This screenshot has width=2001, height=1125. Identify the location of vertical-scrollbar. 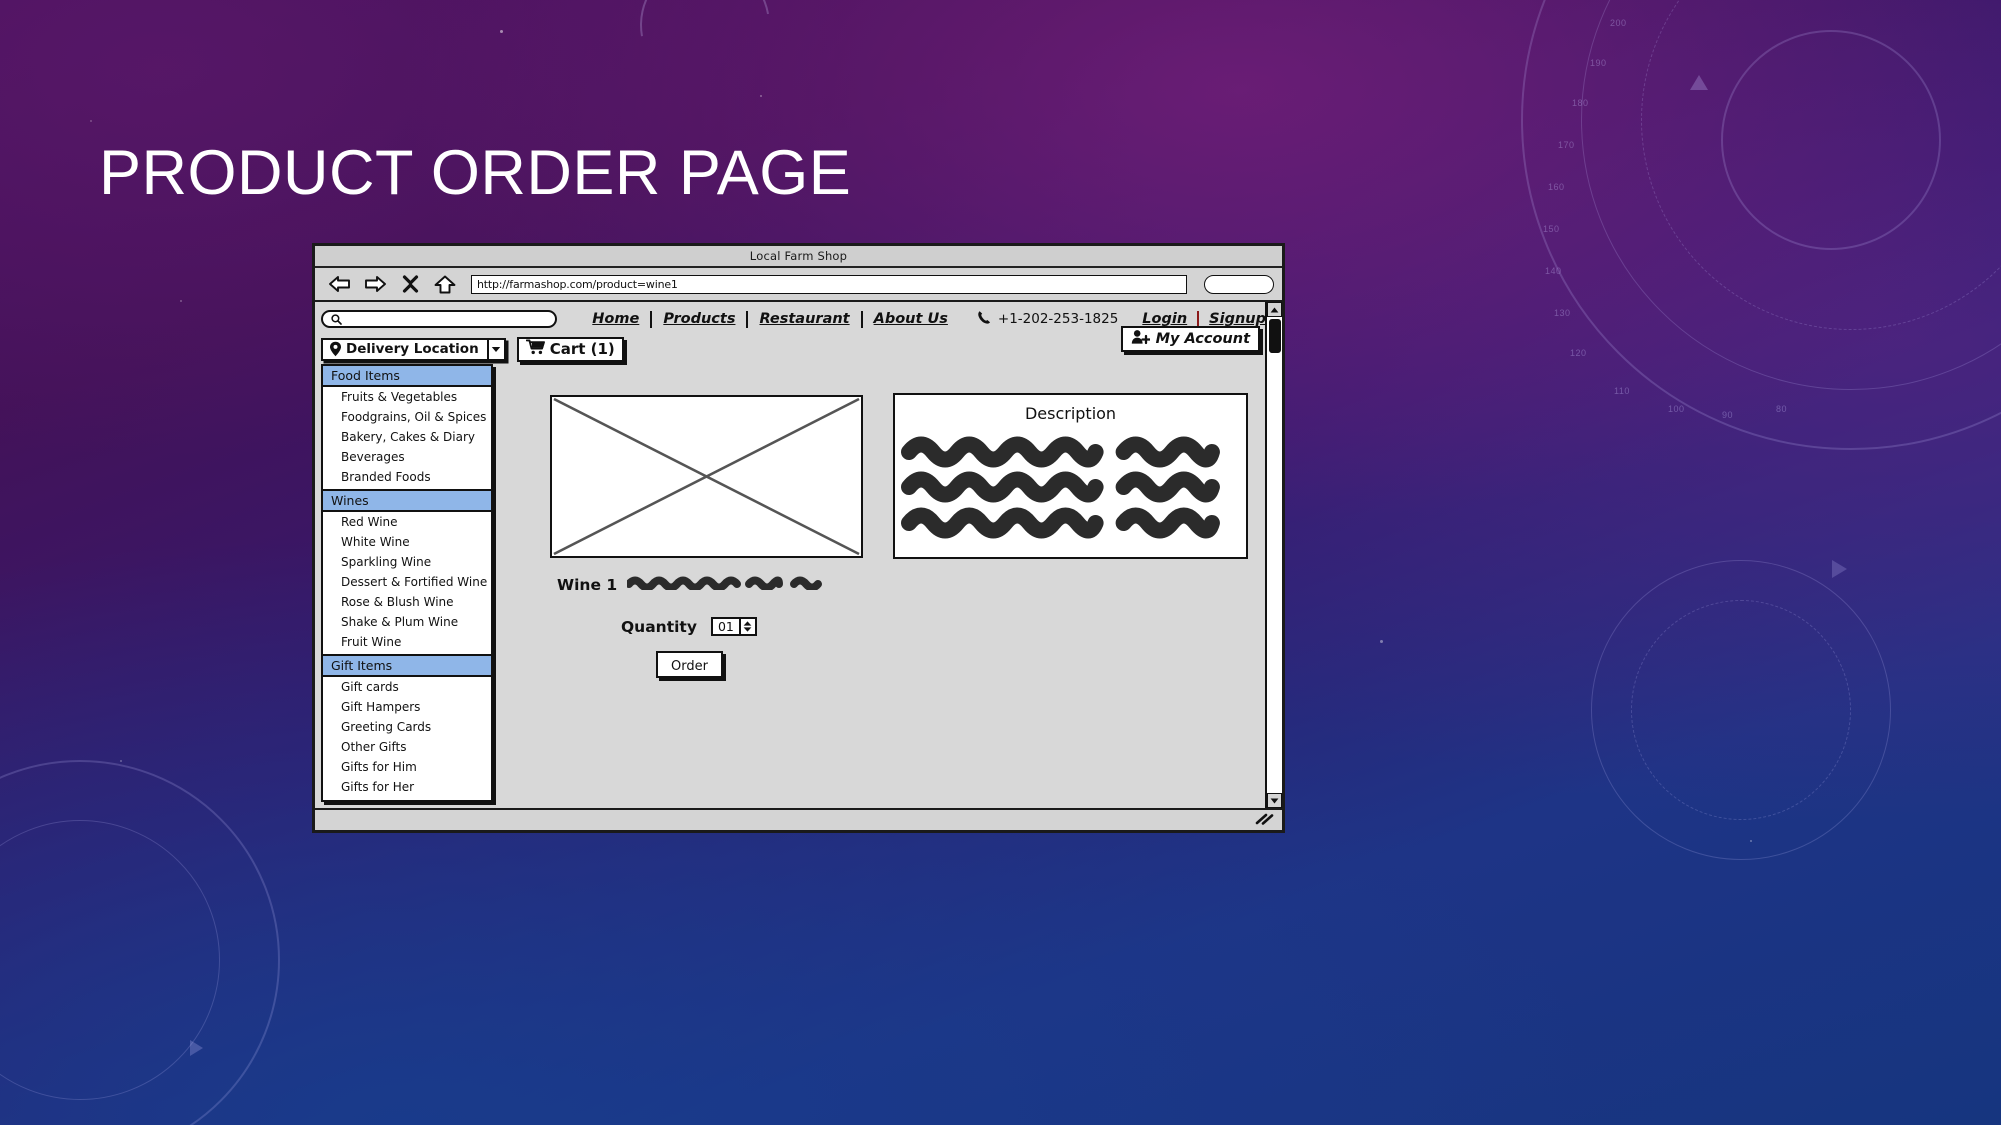
(1273, 555).